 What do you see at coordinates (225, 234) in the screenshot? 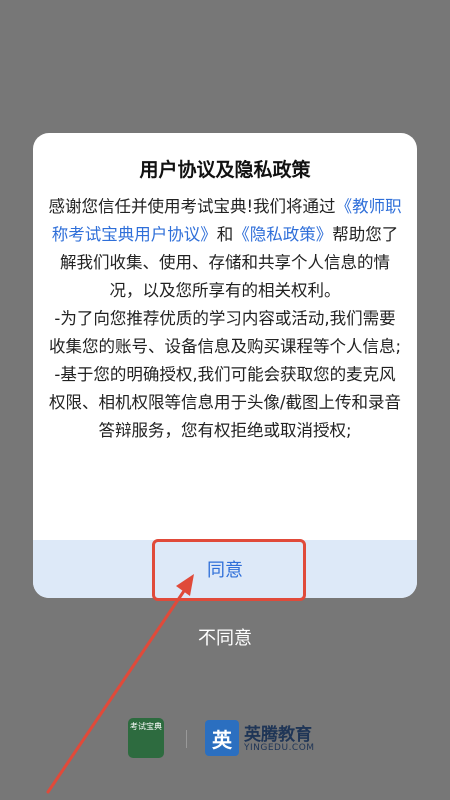
I see `intro-and: 和` at bounding box center [225, 234].